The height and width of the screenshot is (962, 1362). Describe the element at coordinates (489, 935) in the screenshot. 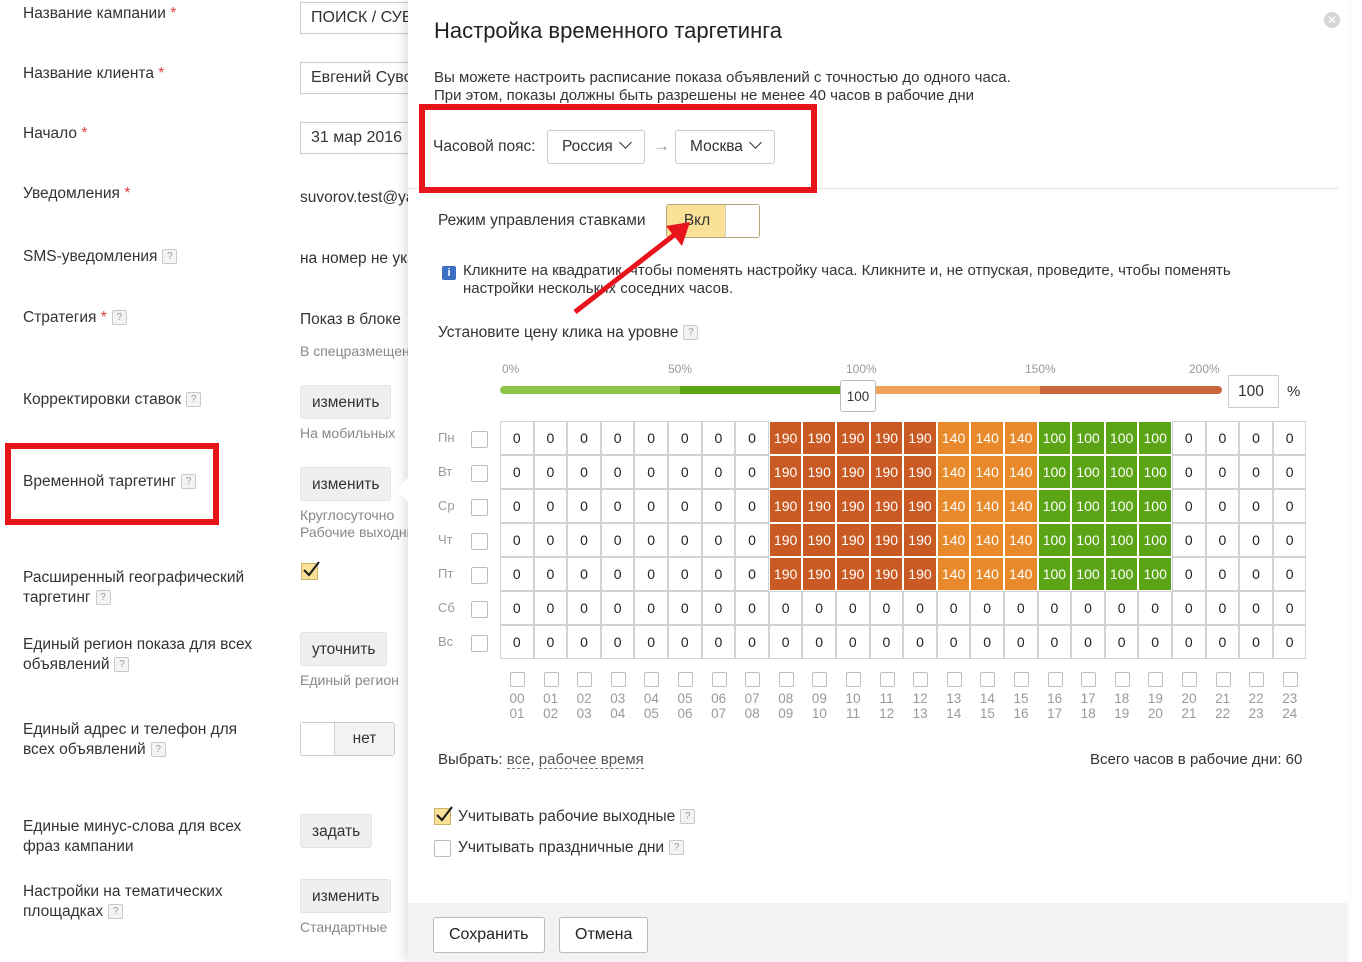

I see `save-button: Сохранить` at that location.